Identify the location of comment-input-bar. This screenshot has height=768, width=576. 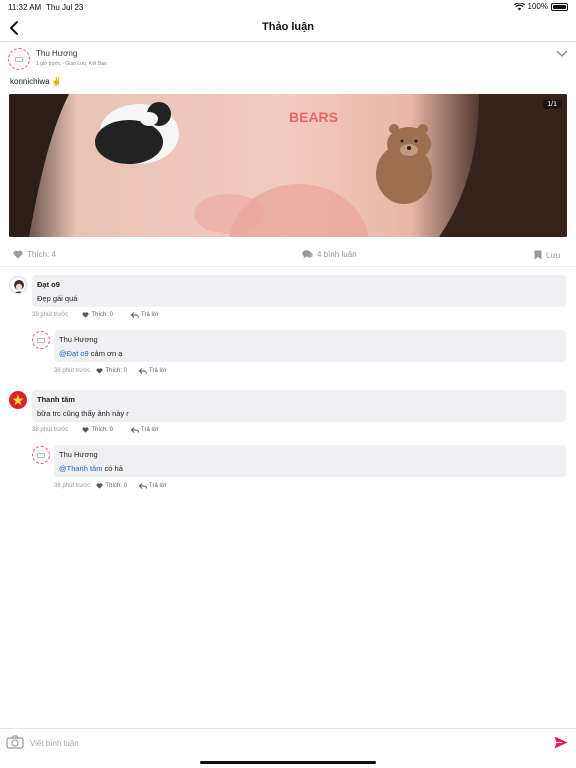
(288, 742).